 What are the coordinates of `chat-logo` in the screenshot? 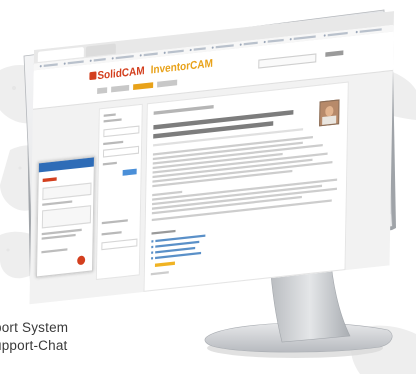 It's located at (49, 180).